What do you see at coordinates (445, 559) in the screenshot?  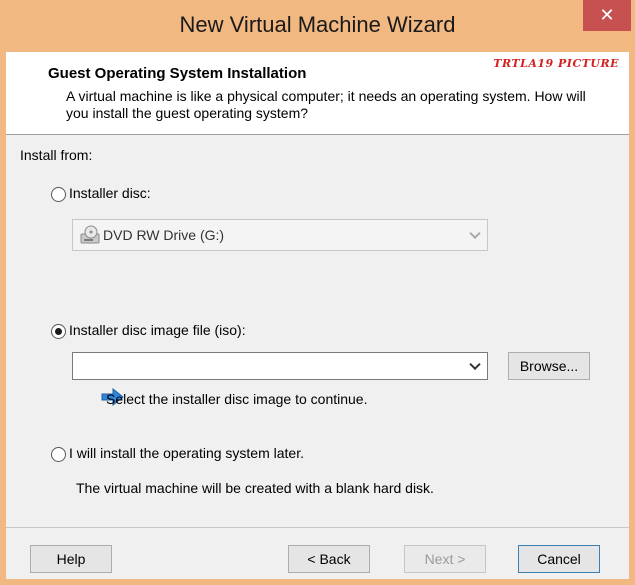 I see `next-button: Next >` at bounding box center [445, 559].